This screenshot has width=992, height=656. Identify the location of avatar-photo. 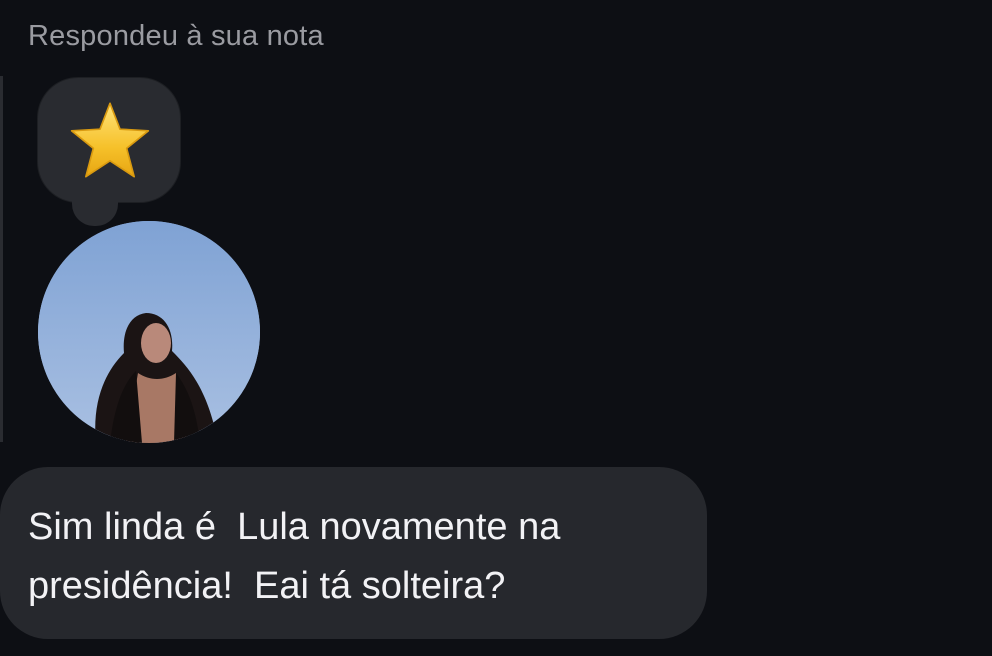
(149, 332).